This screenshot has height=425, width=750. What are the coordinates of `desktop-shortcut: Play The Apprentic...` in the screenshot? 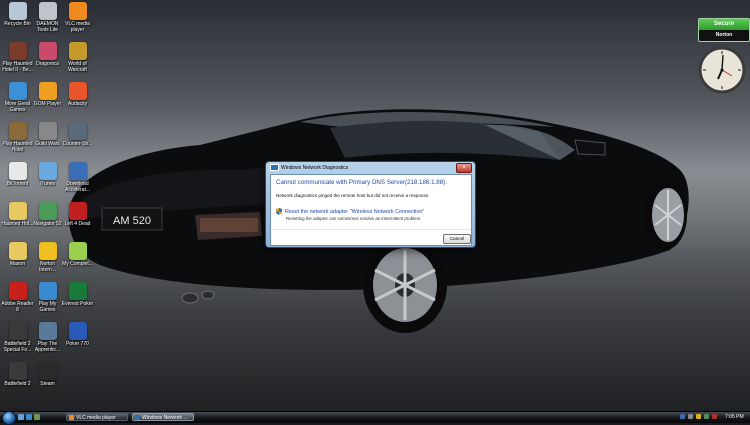 It's located at (47, 337).